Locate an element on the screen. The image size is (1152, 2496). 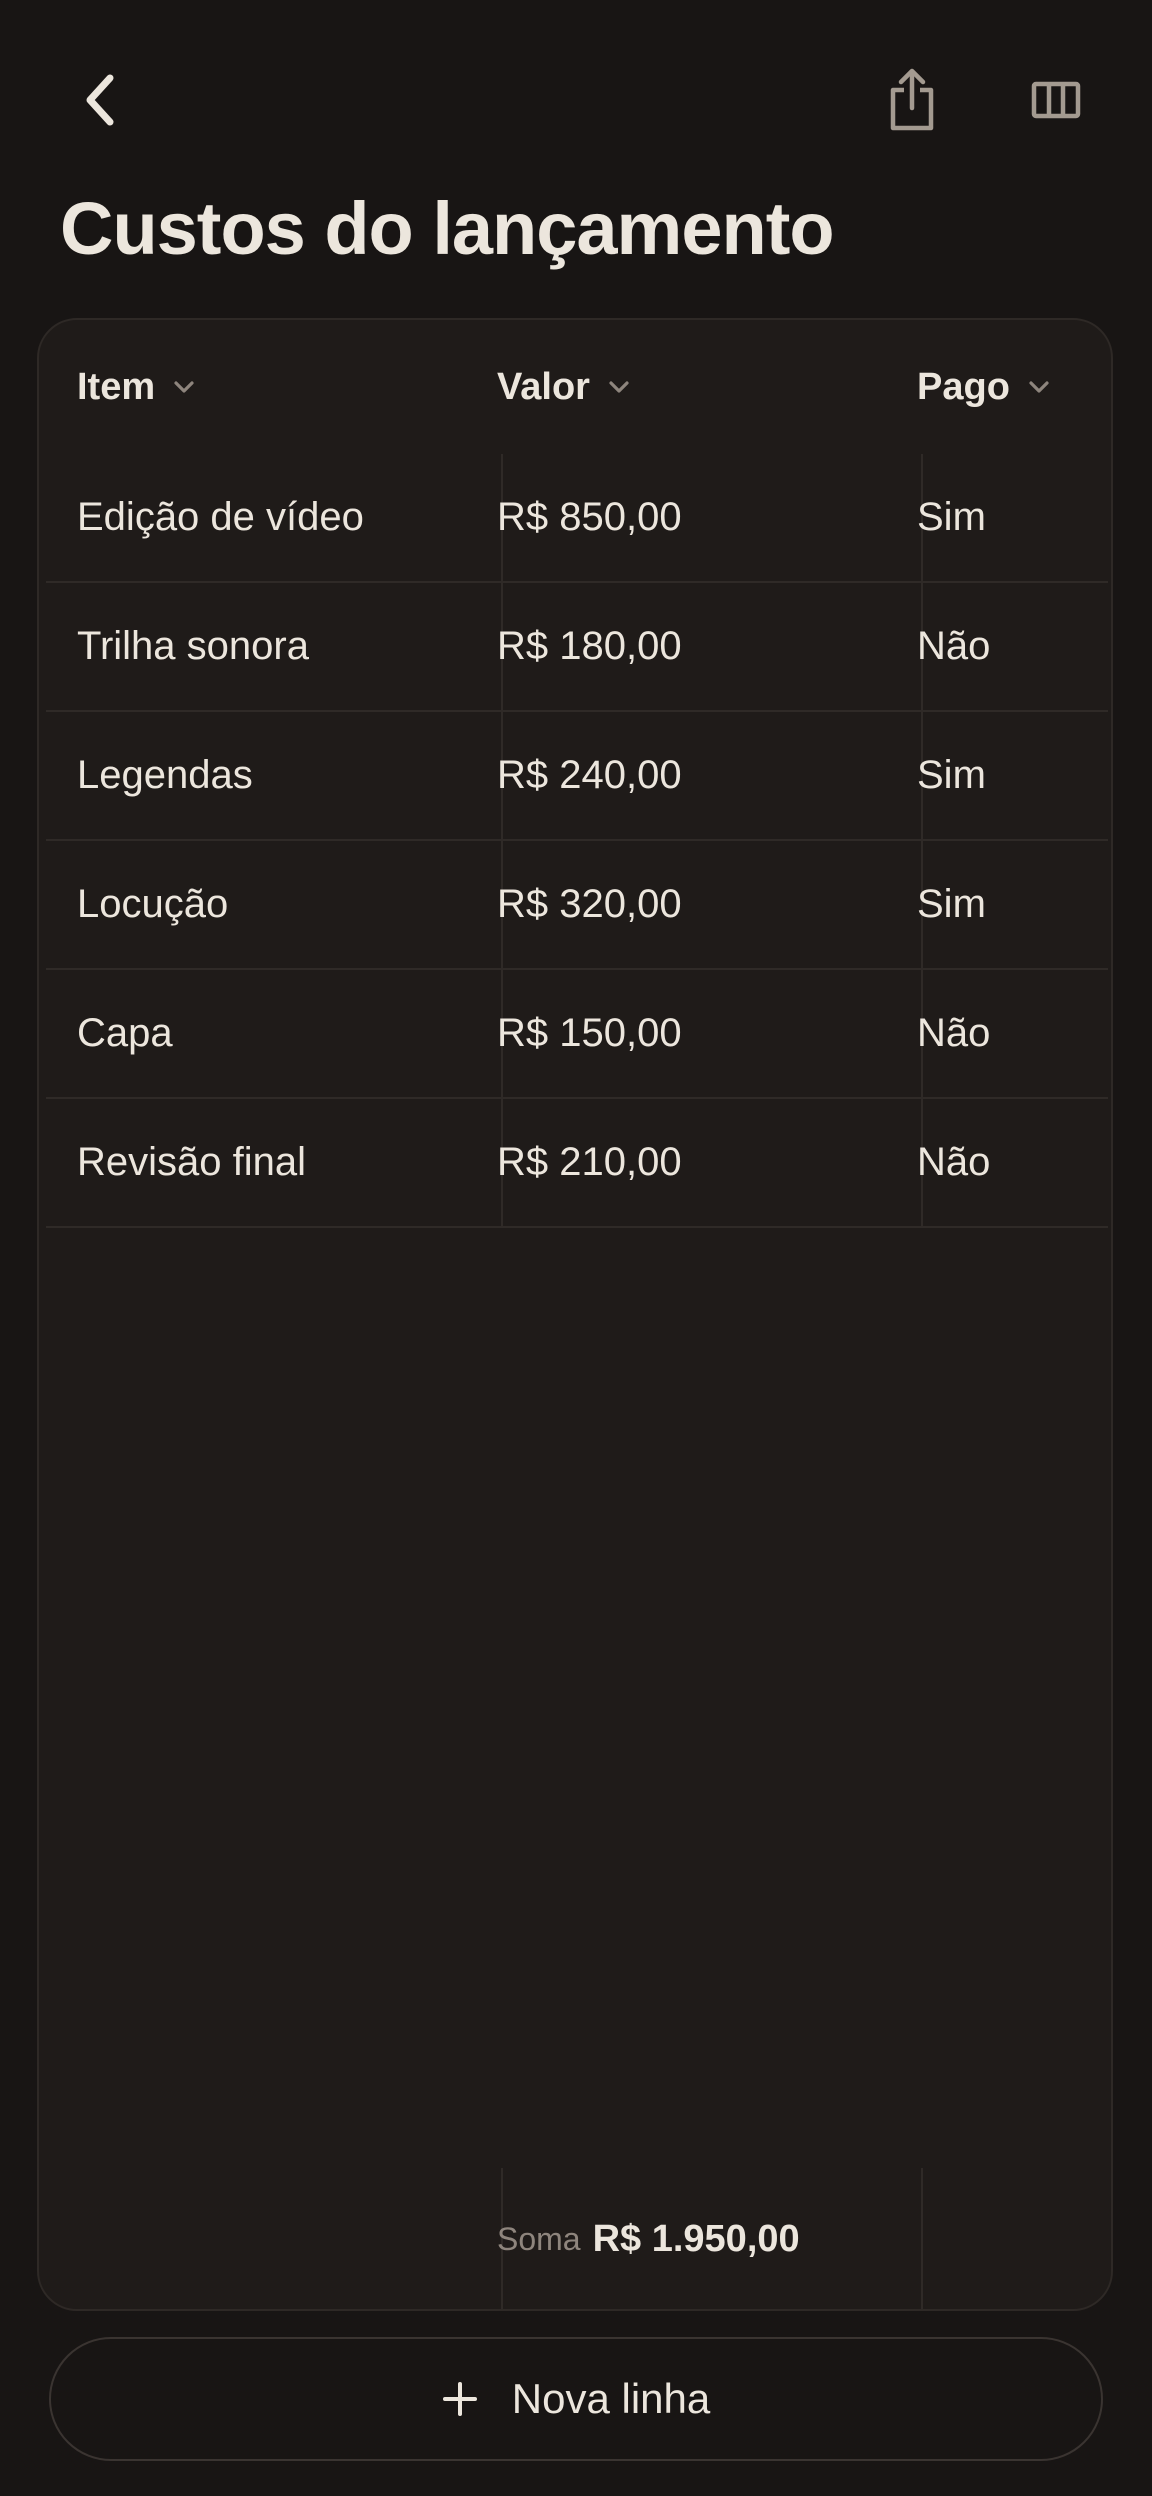
column-header-item: Item is located at coordinates (136, 387).